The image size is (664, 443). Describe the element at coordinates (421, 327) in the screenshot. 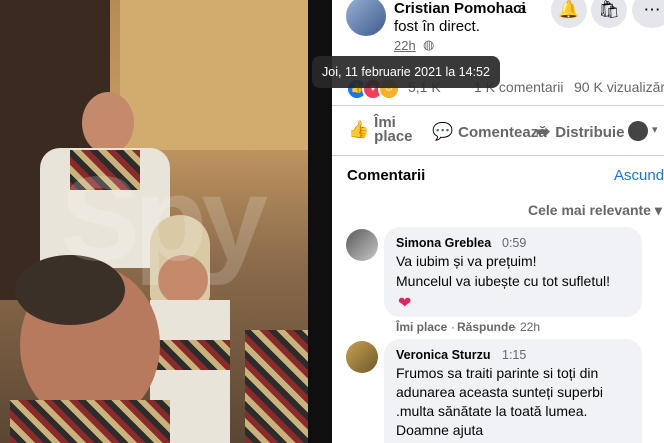

I see `comment-like-link: Îmi place` at that location.